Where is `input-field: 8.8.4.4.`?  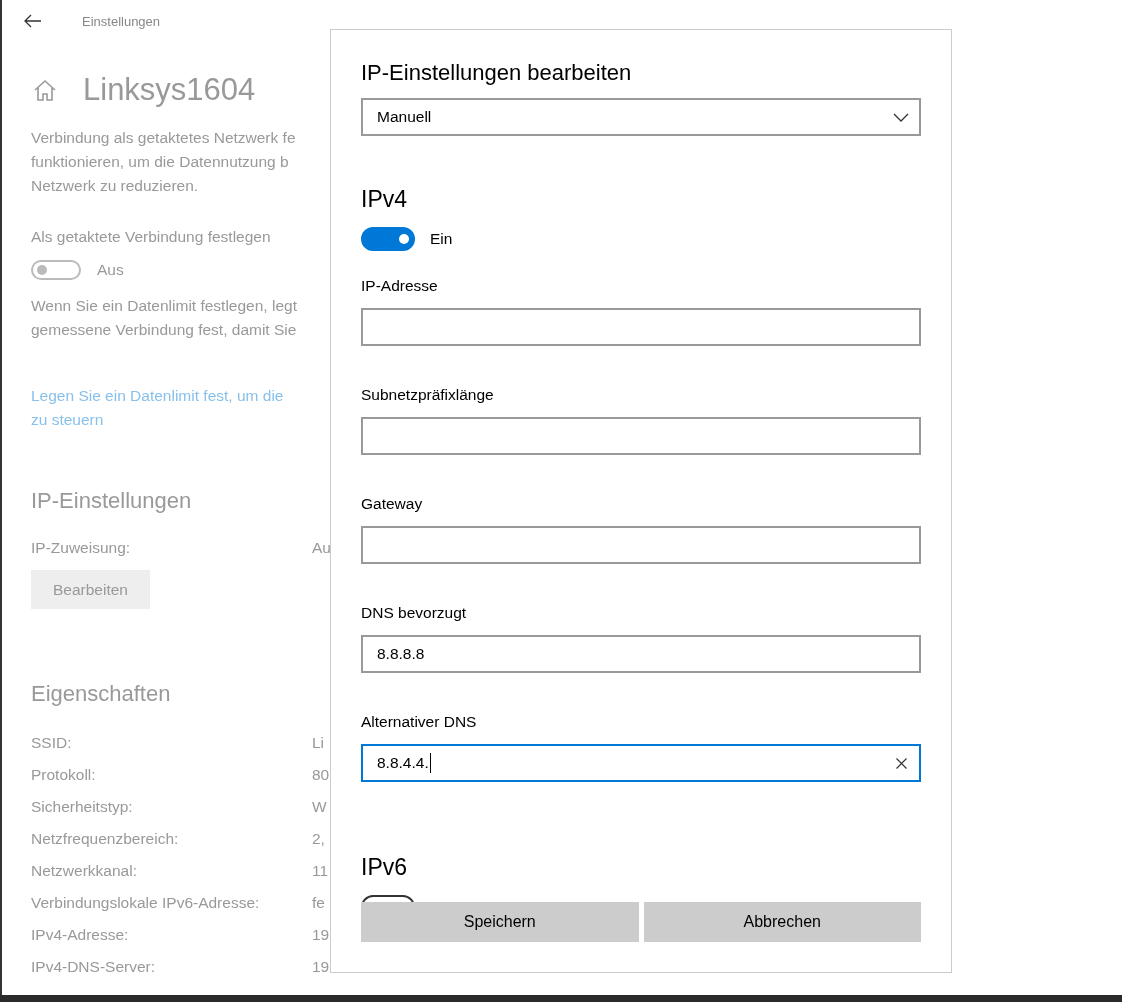
input-field: 8.8.4.4. is located at coordinates (641, 763).